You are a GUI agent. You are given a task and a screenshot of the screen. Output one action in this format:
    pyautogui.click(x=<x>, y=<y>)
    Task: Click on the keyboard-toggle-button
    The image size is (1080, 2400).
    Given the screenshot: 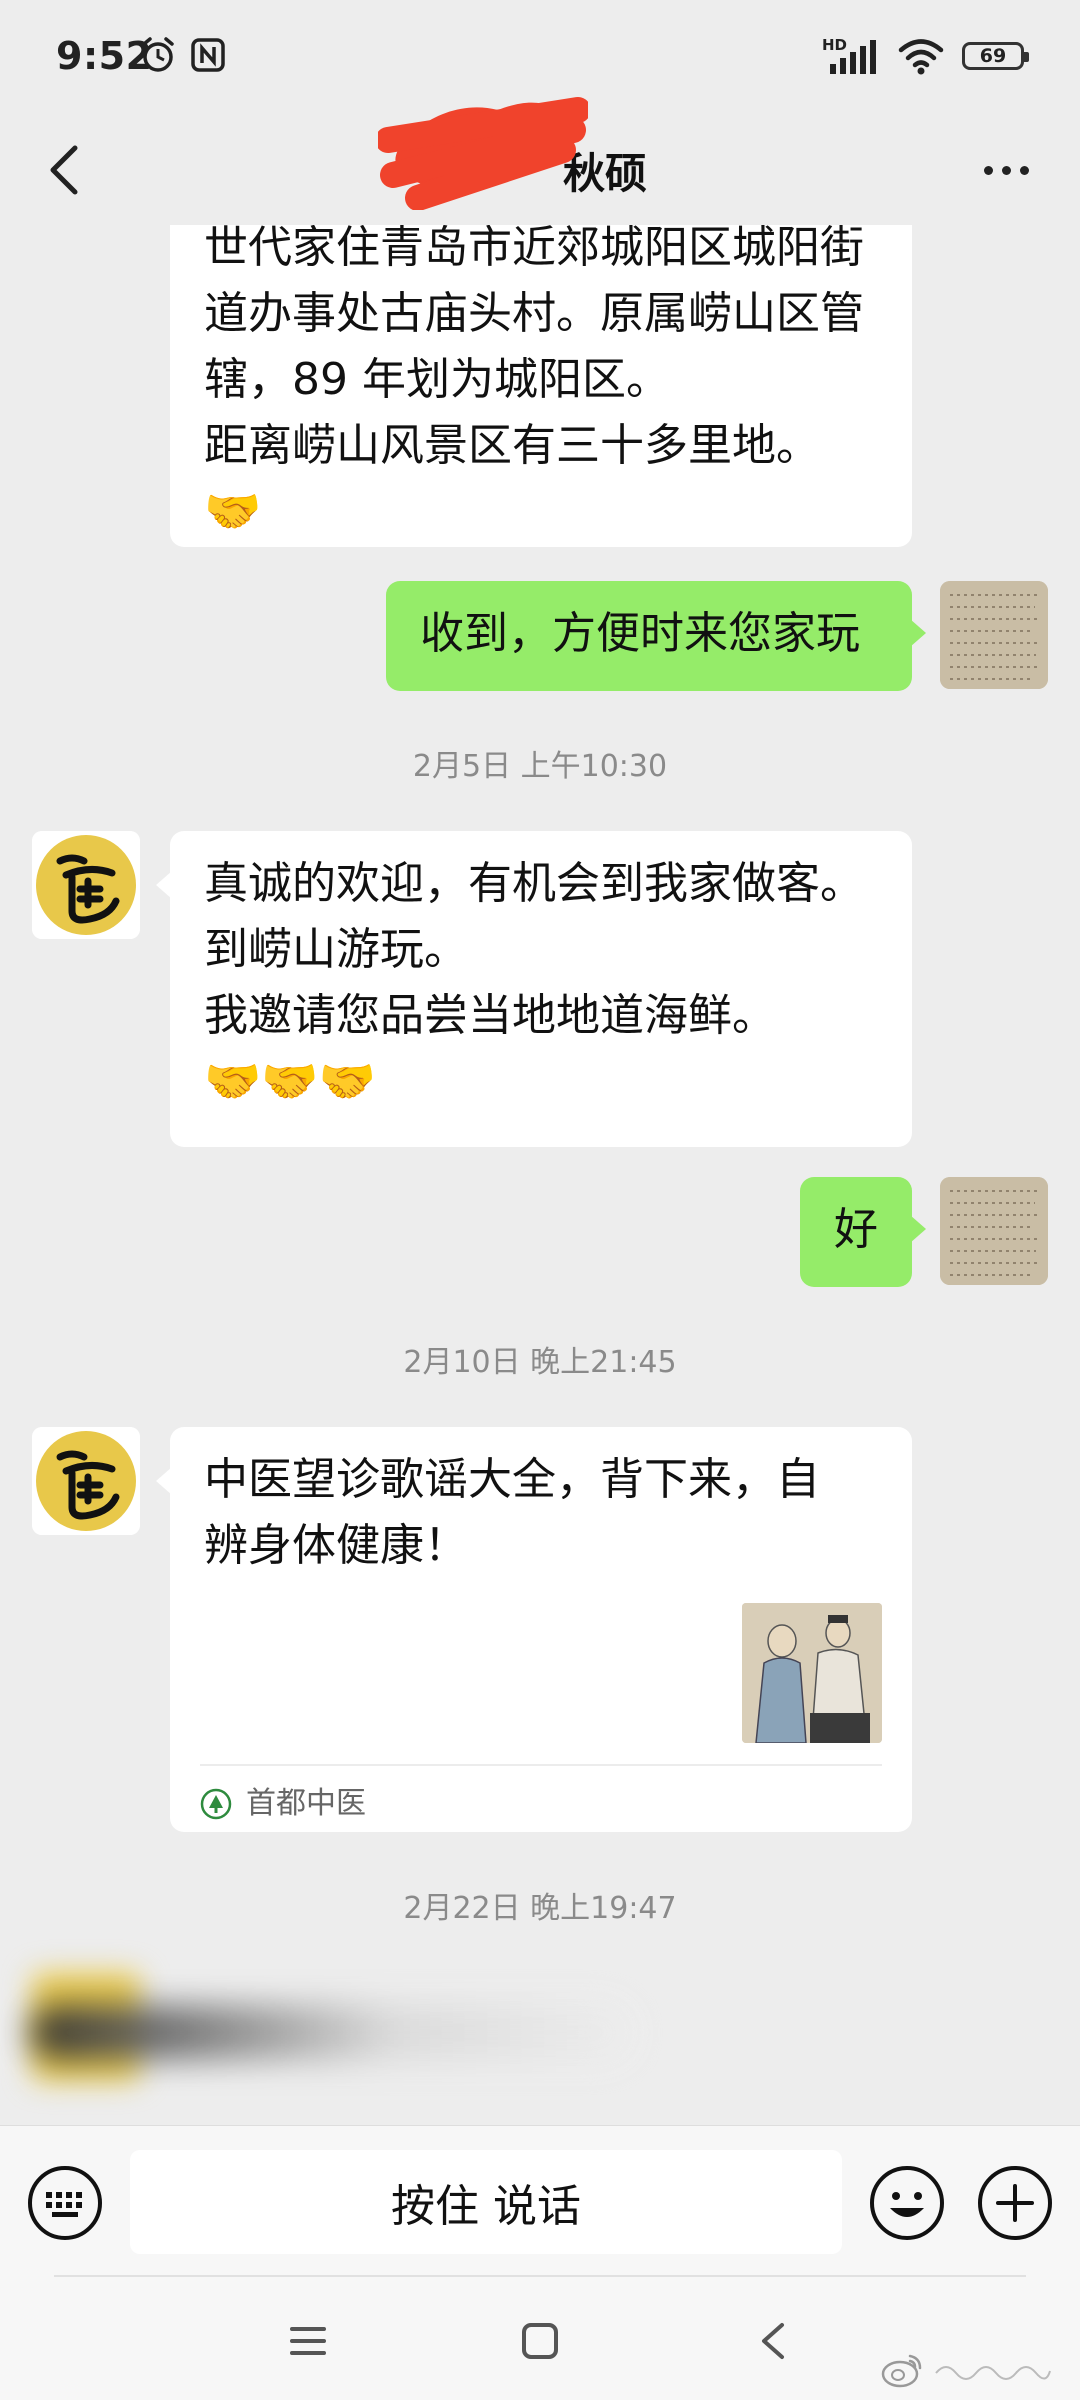 What is the action you would take?
    pyautogui.click(x=65, y=2203)
    